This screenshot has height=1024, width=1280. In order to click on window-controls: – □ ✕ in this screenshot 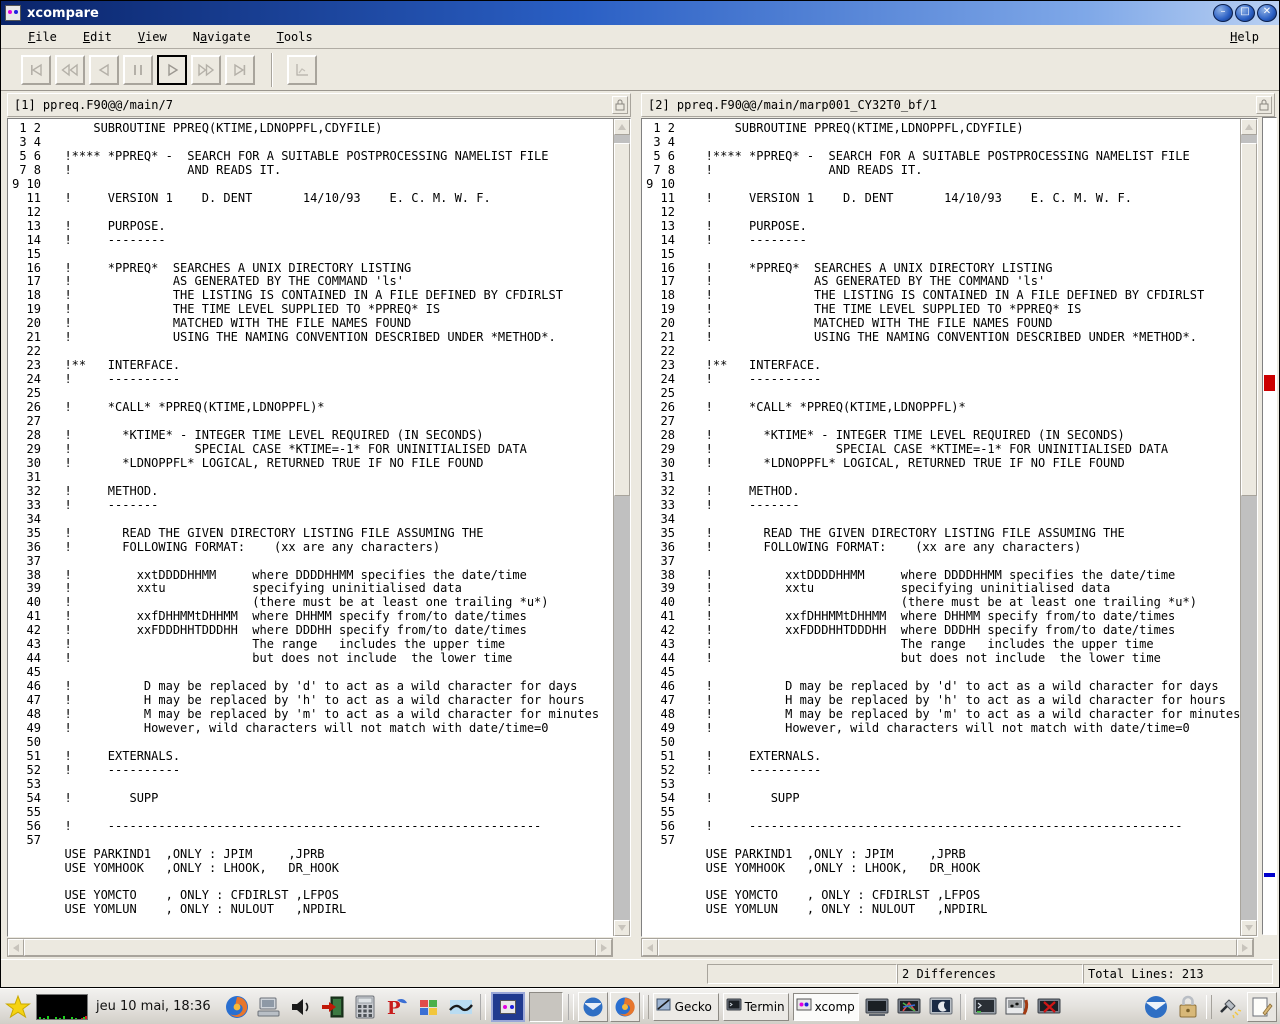, I will do `click(1245, 13)`.